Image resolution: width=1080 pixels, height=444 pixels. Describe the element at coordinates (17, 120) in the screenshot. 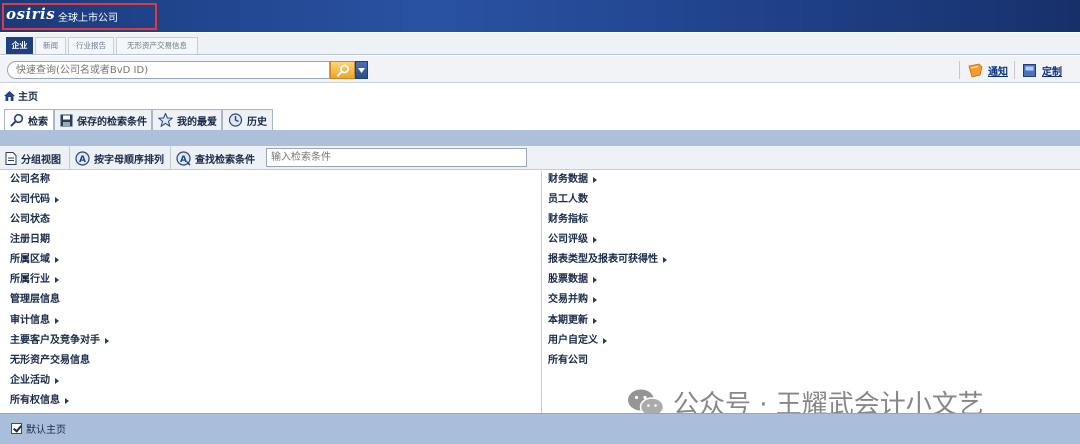

I see `search-icon` at that location.